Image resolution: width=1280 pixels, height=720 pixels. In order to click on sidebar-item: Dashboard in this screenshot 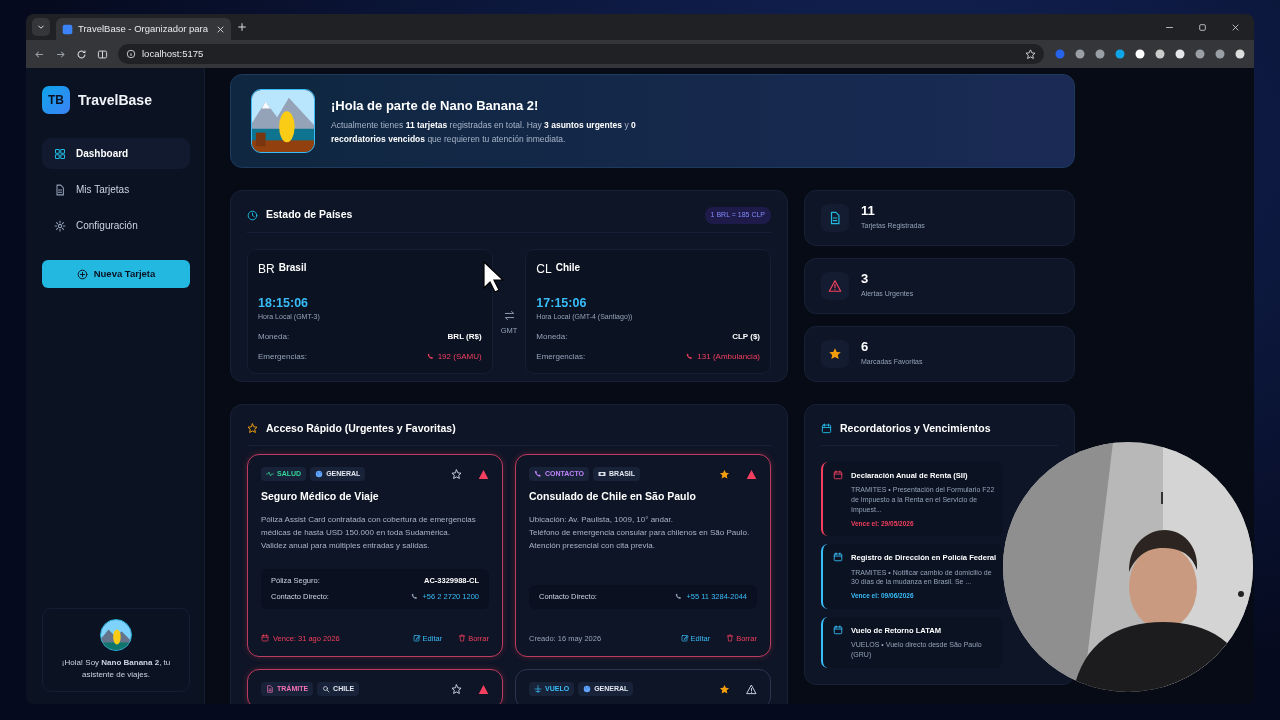, I will do `click(116, 153)`.